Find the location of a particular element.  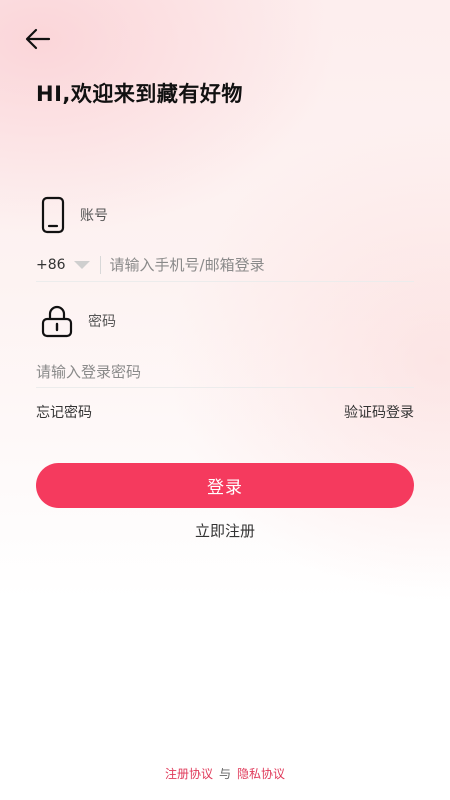

agreement-footer: 注册协议与隐私协议 is located at coordinates (225, 773).